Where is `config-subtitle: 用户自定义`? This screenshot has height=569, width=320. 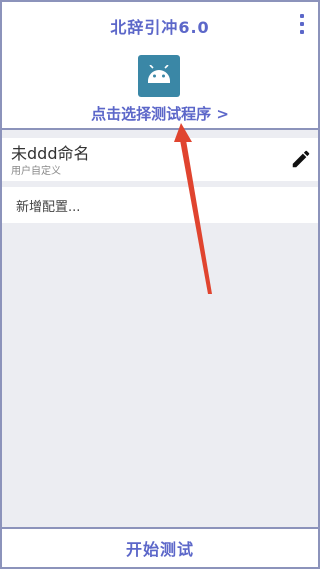
config-subtitle: 用户自定义 is located at coordinates (36, 171).